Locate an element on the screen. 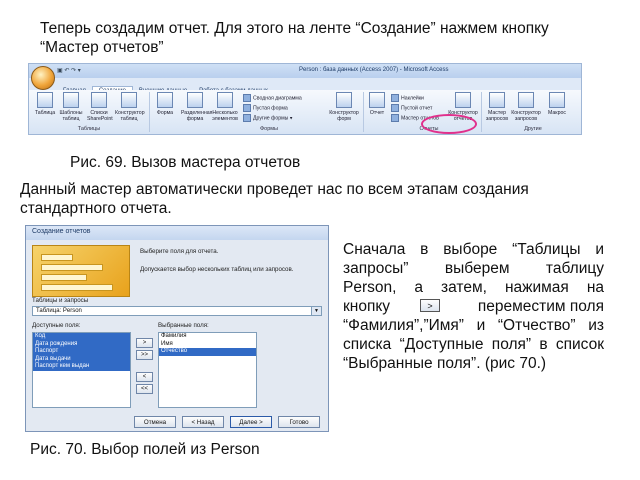 The image size is (640, 480). report-designer-icon is located at coordinates (463, 100).